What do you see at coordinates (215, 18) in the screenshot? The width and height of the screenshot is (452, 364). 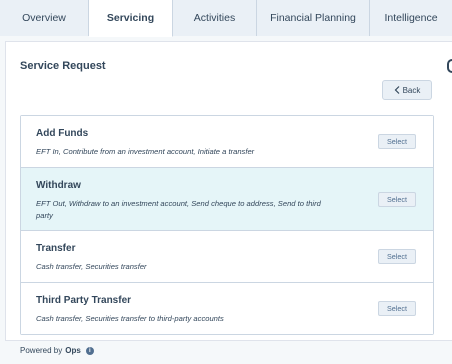 I see `tab-activities: Activities` at bounding box center [215, 18].